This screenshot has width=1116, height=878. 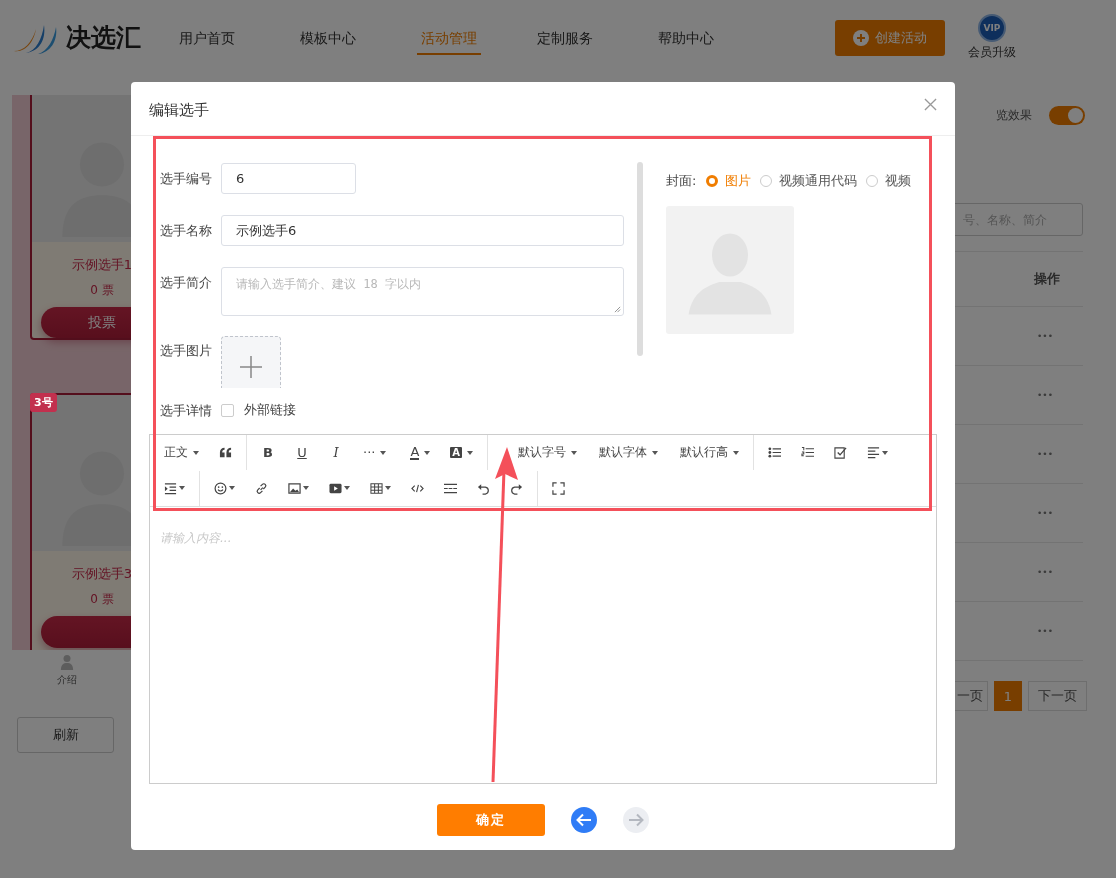 I want to click on vip-upgrade-link: 会员升级, so click(x=992, y=52).